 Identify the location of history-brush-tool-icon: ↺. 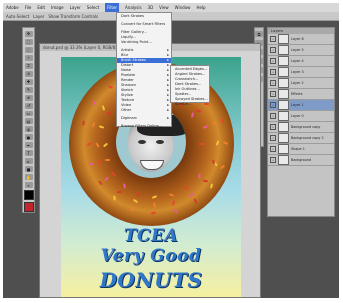
(28, 105).